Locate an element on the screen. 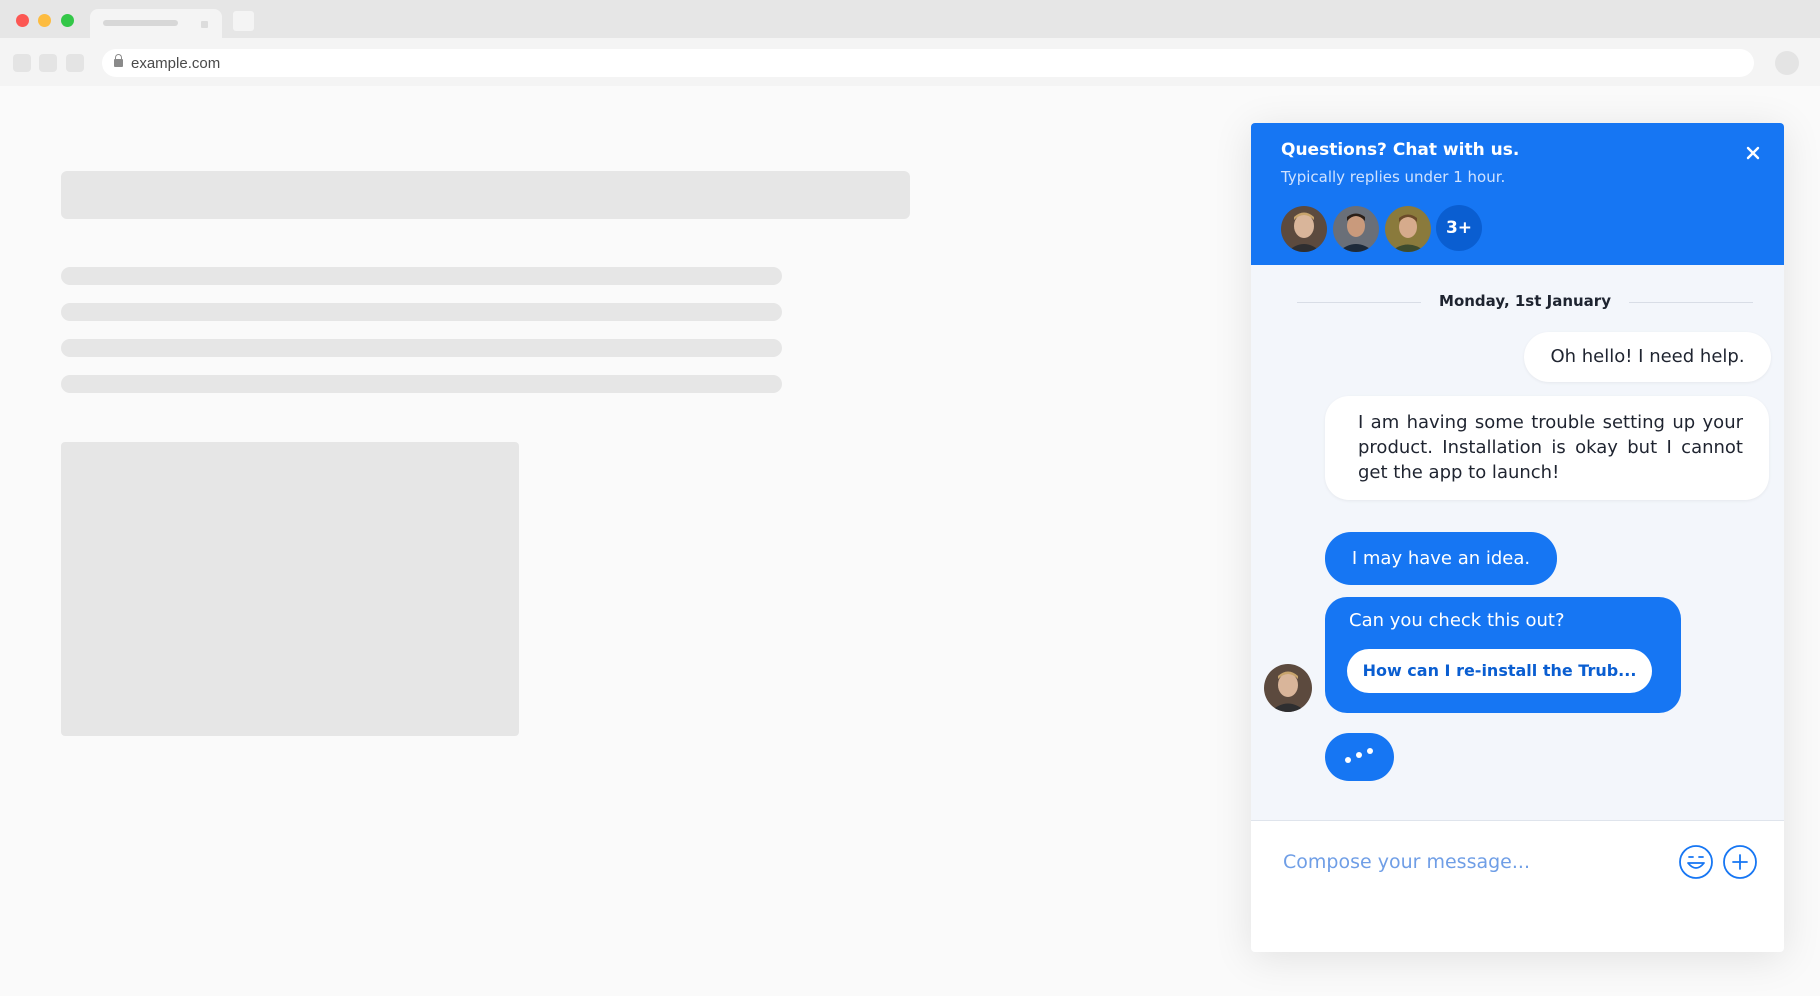  date-separator-text: Monday, 1st January is located at coordinates (1525, 301).